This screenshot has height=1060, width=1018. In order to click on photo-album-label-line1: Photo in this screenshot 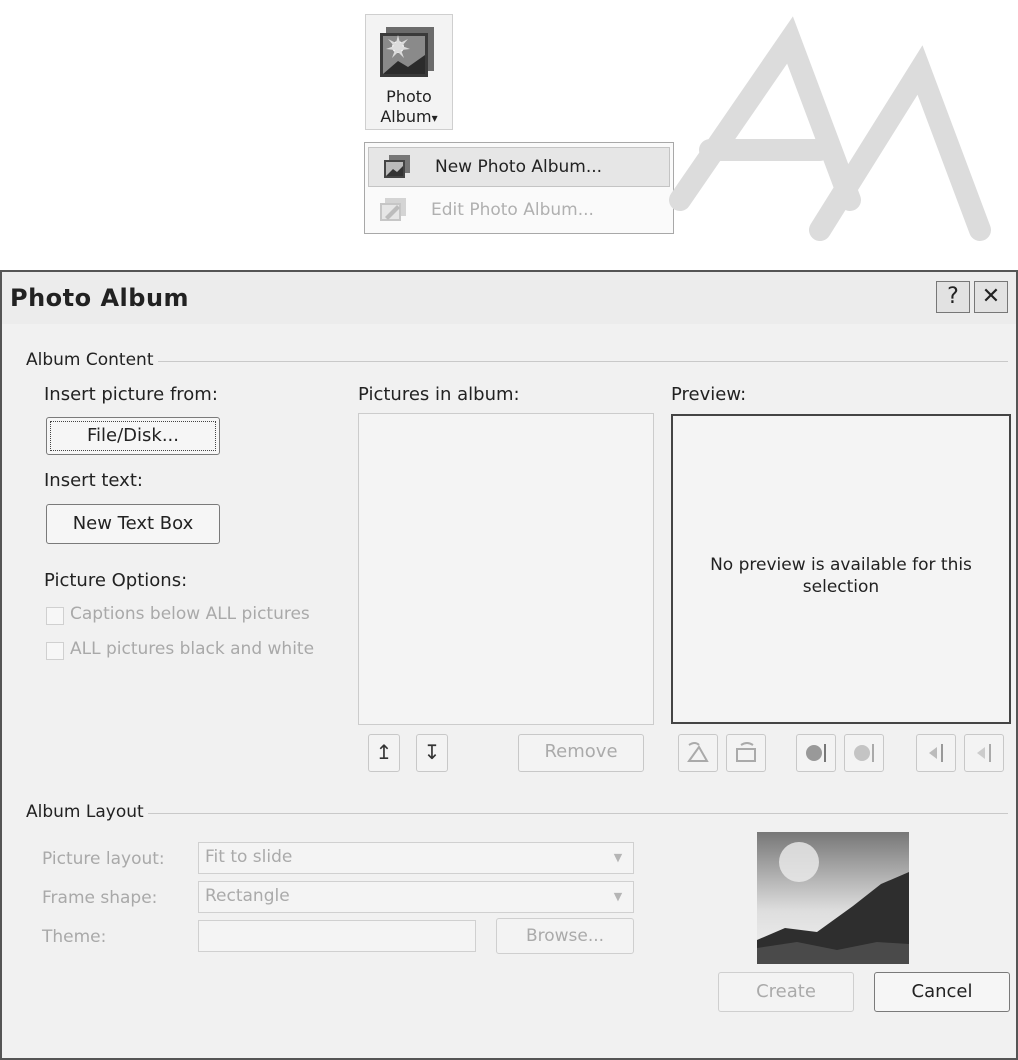, I will do `click(409, 96)`.